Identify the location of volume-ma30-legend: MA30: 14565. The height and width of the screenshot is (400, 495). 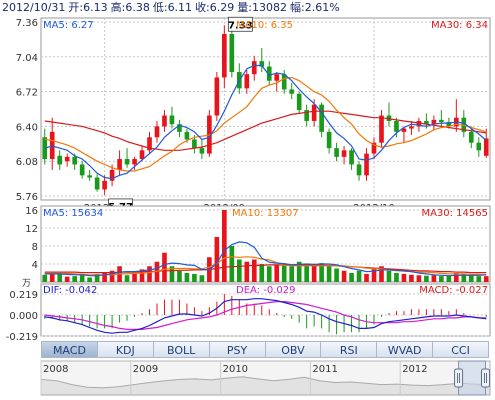
(454, 213).